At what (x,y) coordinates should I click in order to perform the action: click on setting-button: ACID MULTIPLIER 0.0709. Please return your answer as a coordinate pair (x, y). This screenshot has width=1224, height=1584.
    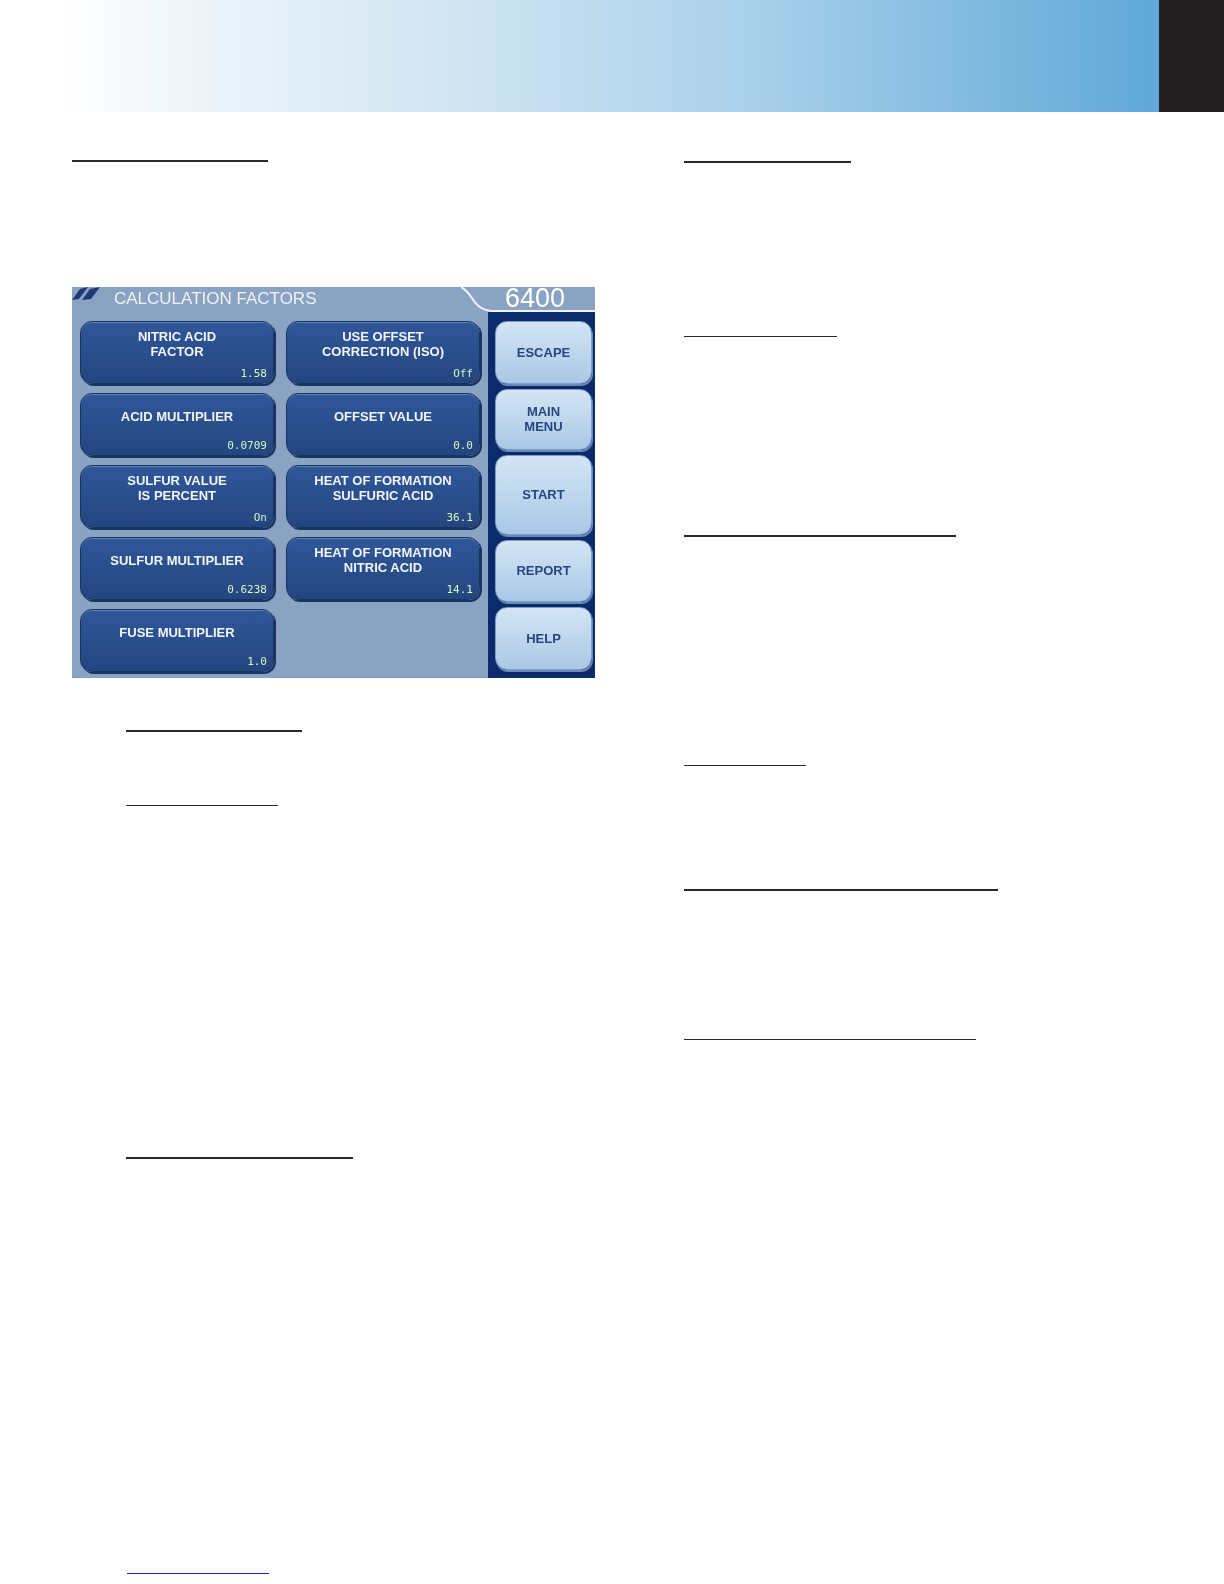
    Looking at the image, I should click on (177, 424).